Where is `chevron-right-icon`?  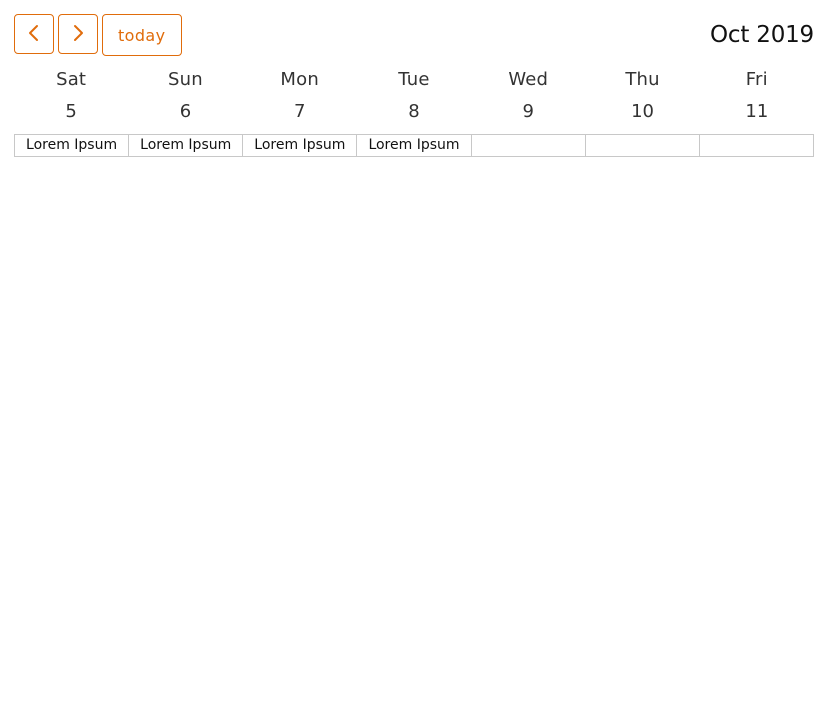 chevron-right-icon is located at coordinates (78, 34).